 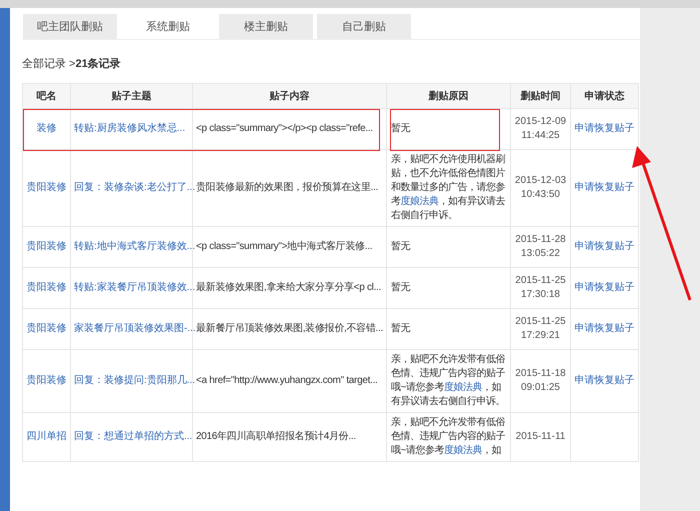 What do you see at coordinates (540, 96) in the screenshot?
I see `column-header: 删贴时间` at bounding box center [540, 96].